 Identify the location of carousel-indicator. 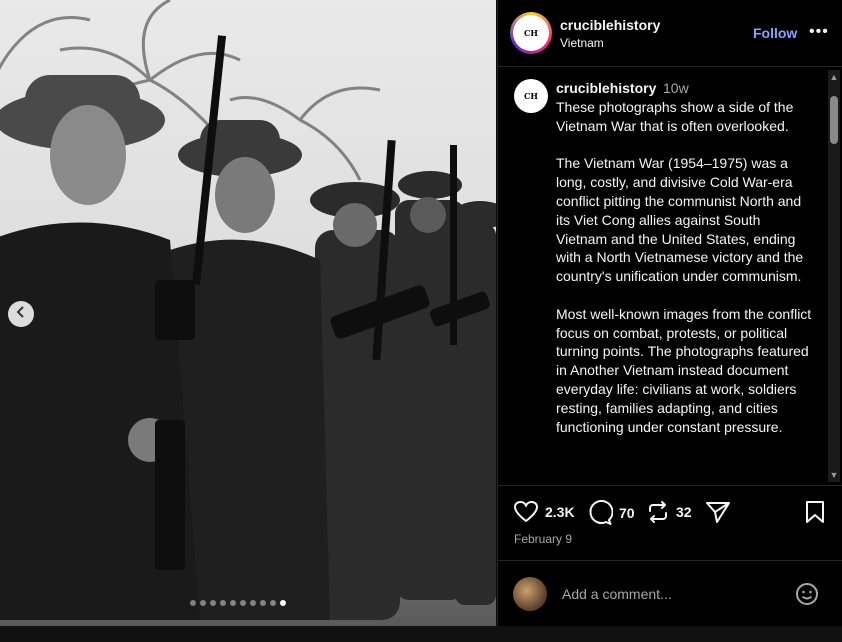
(238, 603).